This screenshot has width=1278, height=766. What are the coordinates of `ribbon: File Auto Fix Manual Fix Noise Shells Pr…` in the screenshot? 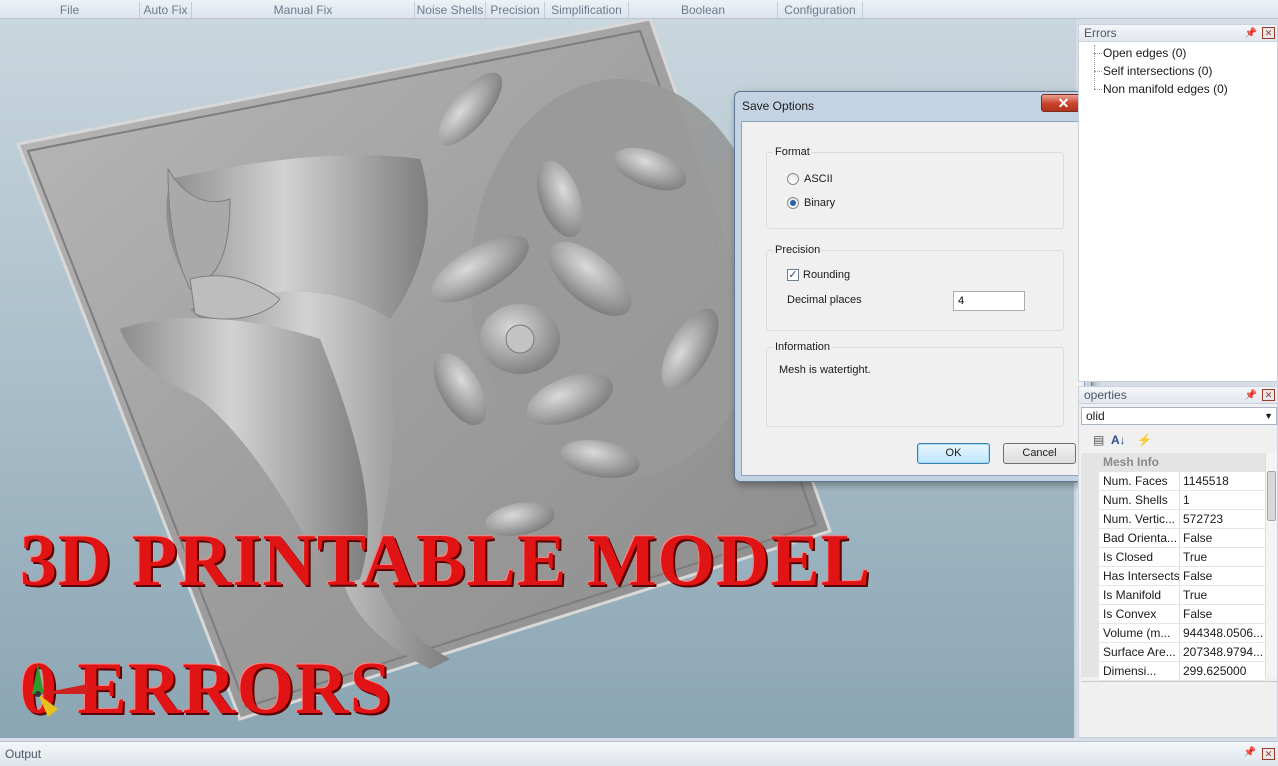 It's located at (639, 9).